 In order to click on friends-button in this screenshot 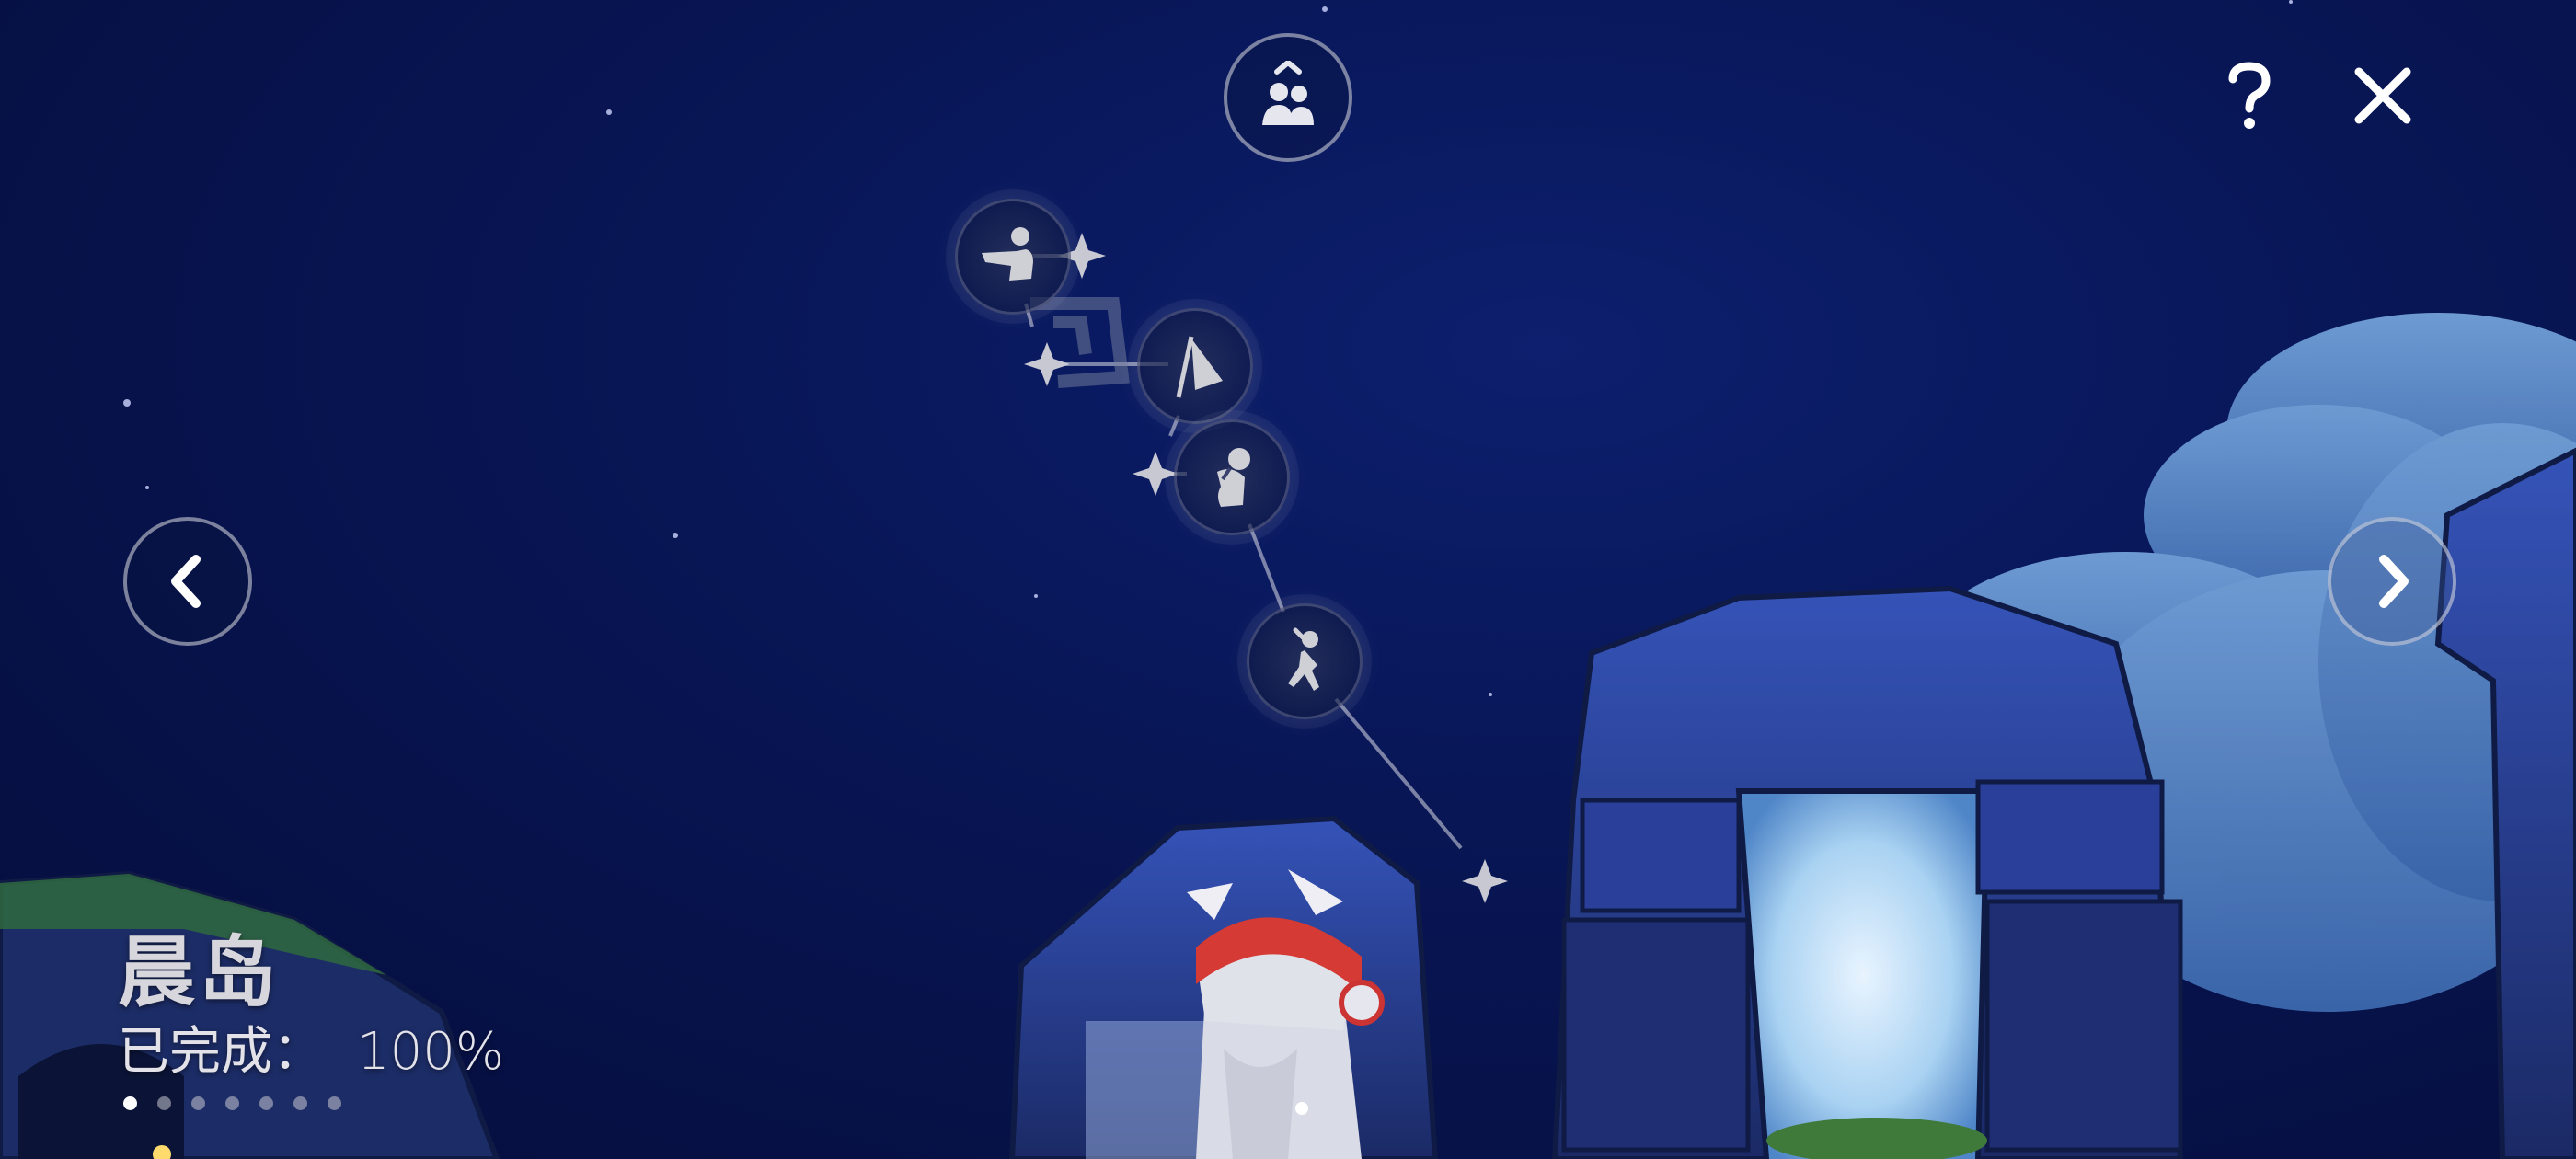, I will do `click(1288, 97)`.